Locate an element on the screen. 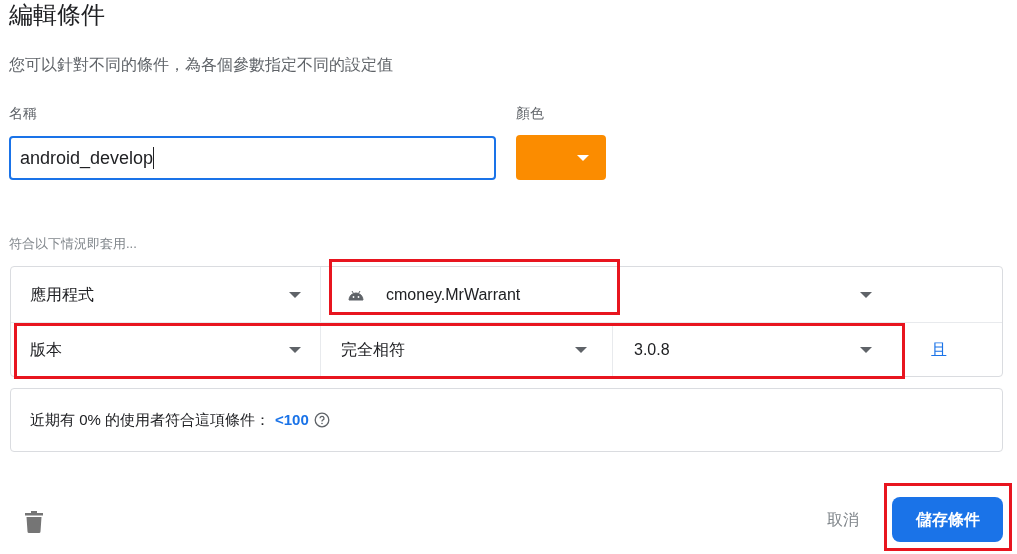  operator-select: 完全相符 is located at coordinates (467, 350).